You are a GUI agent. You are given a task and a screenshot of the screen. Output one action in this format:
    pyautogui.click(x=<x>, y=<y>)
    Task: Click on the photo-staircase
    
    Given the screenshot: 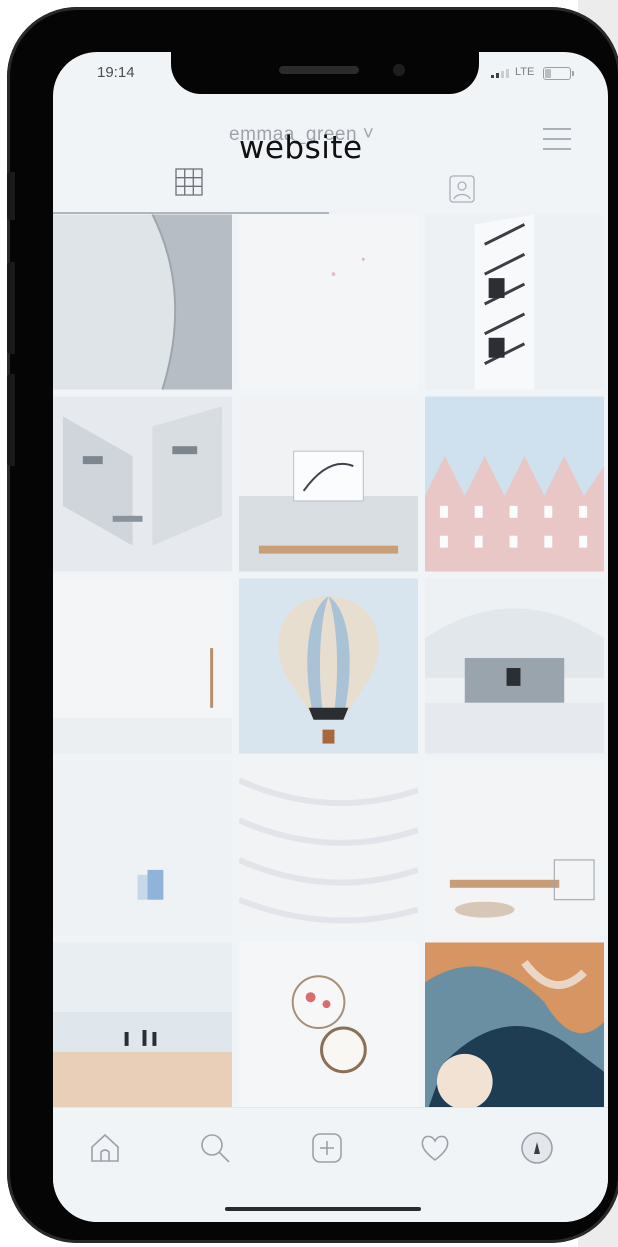 What is the action you would take?
    pyautogui.click(x=514, y=302)
    